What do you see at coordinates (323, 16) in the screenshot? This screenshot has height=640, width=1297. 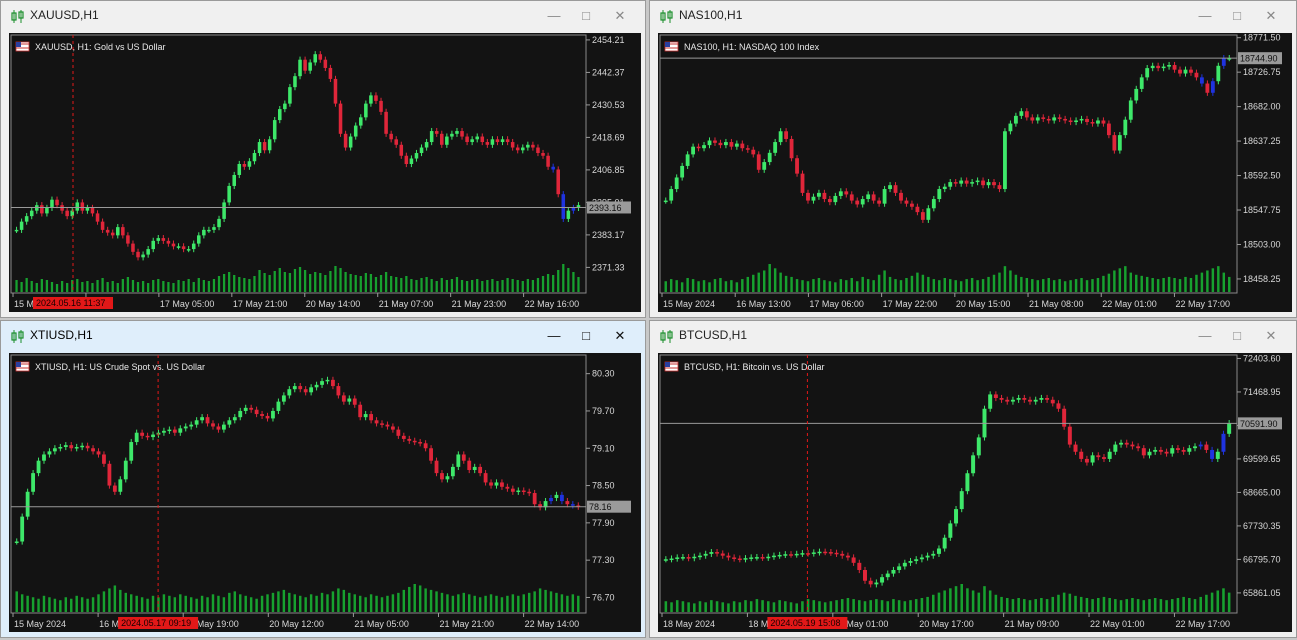 I see `window-titlebar: XAUUSD,H1 — □ ✕` at bounding box center [323, 16].